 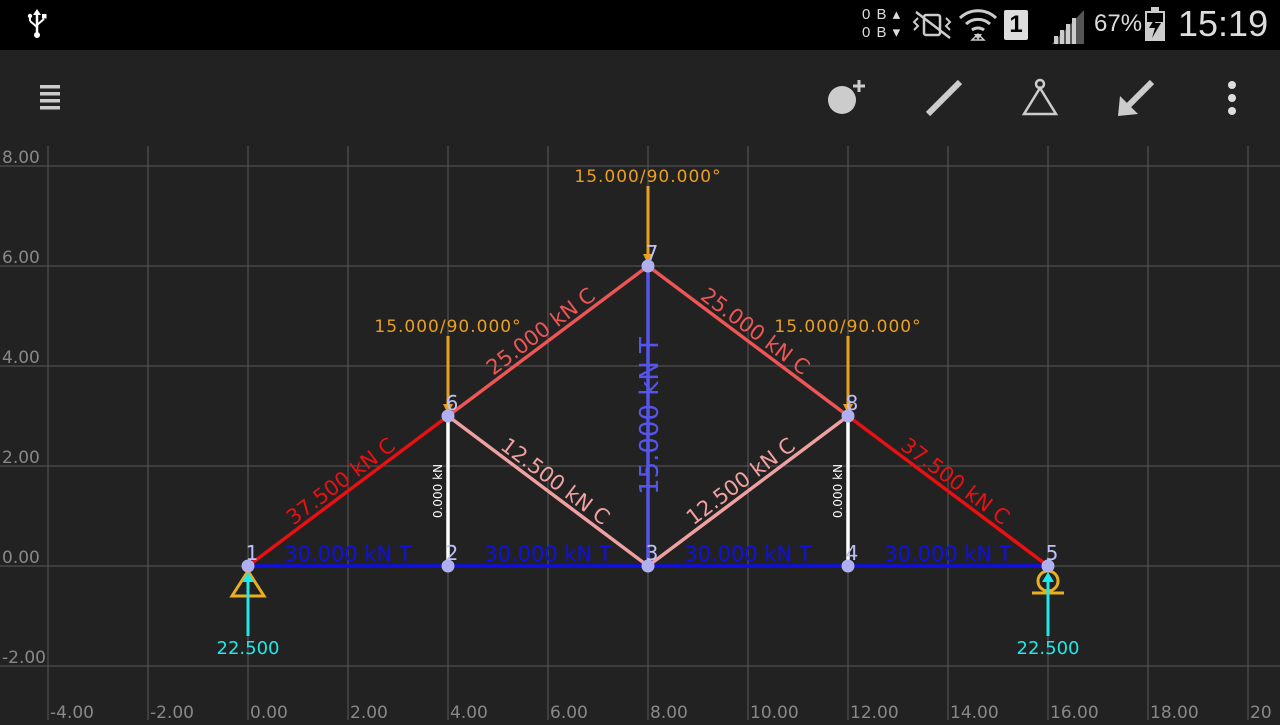 I want to click on add-load-button, so click(x=1136, y=100).